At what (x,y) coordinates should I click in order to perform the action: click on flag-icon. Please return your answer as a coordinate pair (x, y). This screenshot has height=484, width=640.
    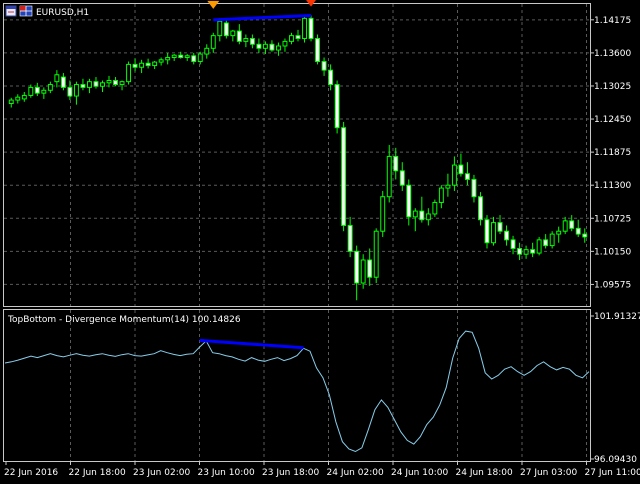
    Looking at the image, I should click on (26, 11).